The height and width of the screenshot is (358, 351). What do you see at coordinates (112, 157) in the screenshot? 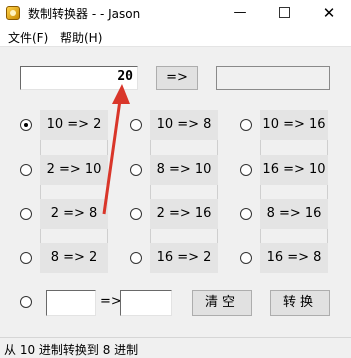
I see `annotation-arrow-shaft` at bounding box center [112, 157].